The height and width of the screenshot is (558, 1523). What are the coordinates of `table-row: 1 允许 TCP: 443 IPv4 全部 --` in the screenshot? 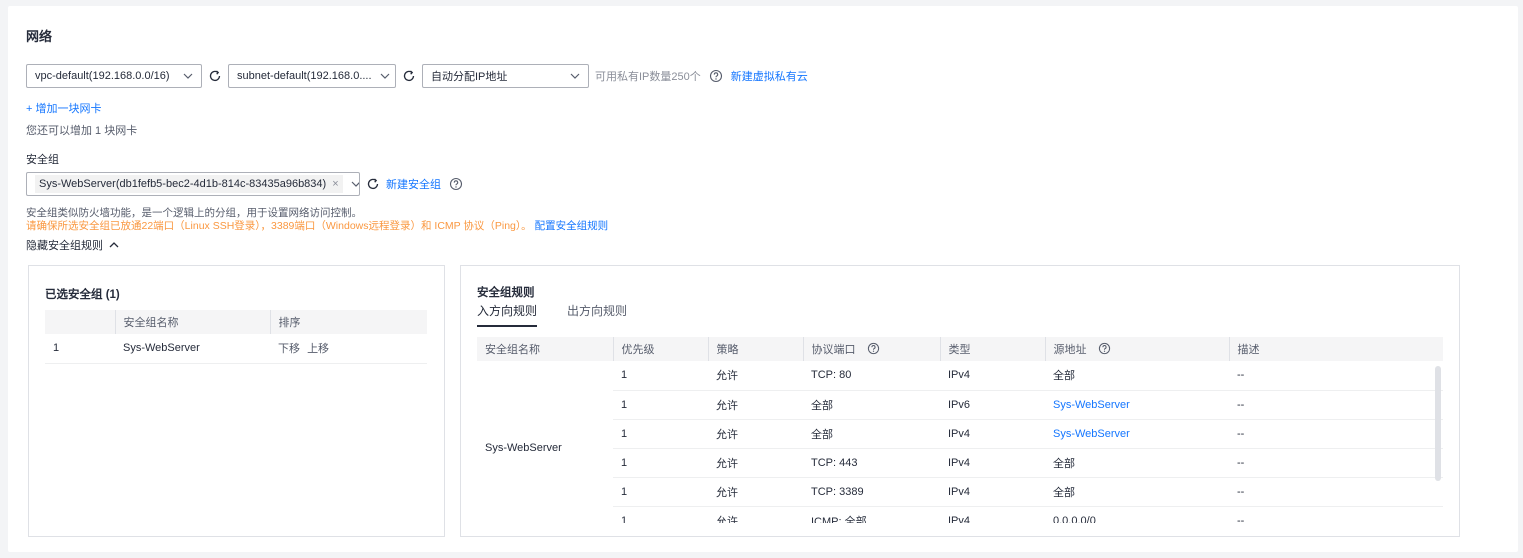 It's located at (960, 463).